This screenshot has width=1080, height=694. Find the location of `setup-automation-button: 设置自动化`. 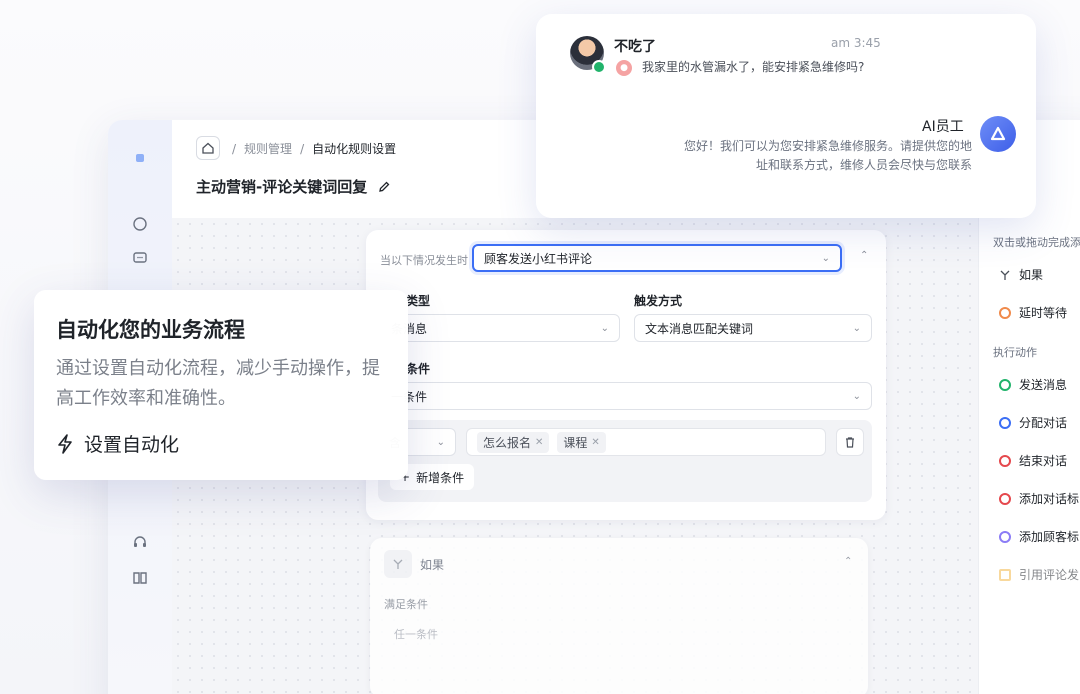

setup-automation-button: 设置自动化 is located at coordinates (117, 443).